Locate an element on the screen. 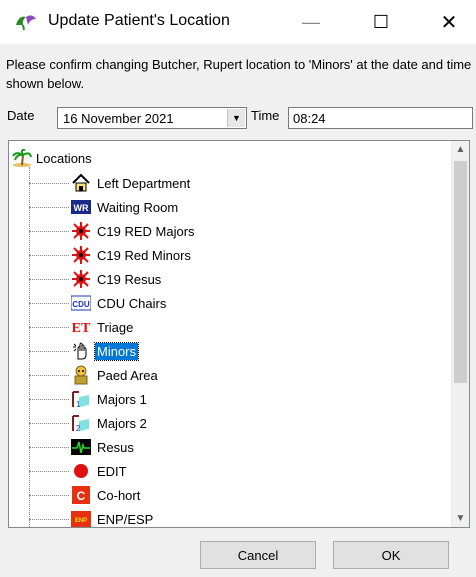 The width and height of the screenshot is (476, 577). cancel-button: Cancel is located at coordinates (258, 555).